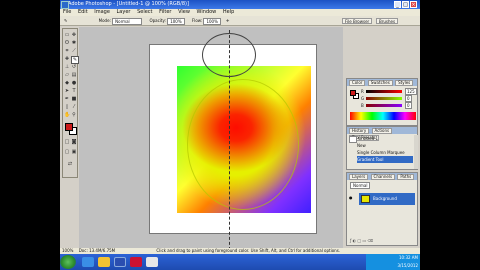 Image resolution: width=480 pixels, height=270 pixels. What do you see at coordinates (74, 67) in the screenshot?
I see `history-brush-tool-icon: ↺` at bounding box center [74, 67].